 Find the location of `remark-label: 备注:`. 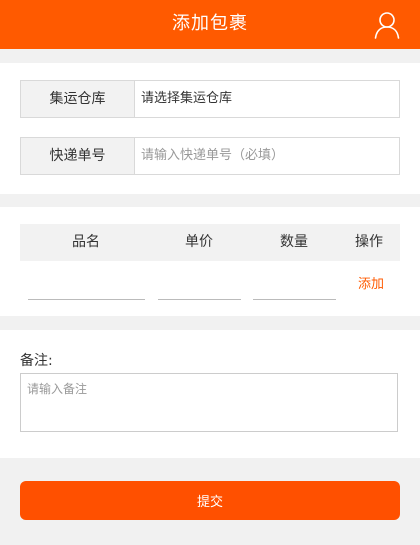

remark-label: 备注: is located at coordinates (36, 361).